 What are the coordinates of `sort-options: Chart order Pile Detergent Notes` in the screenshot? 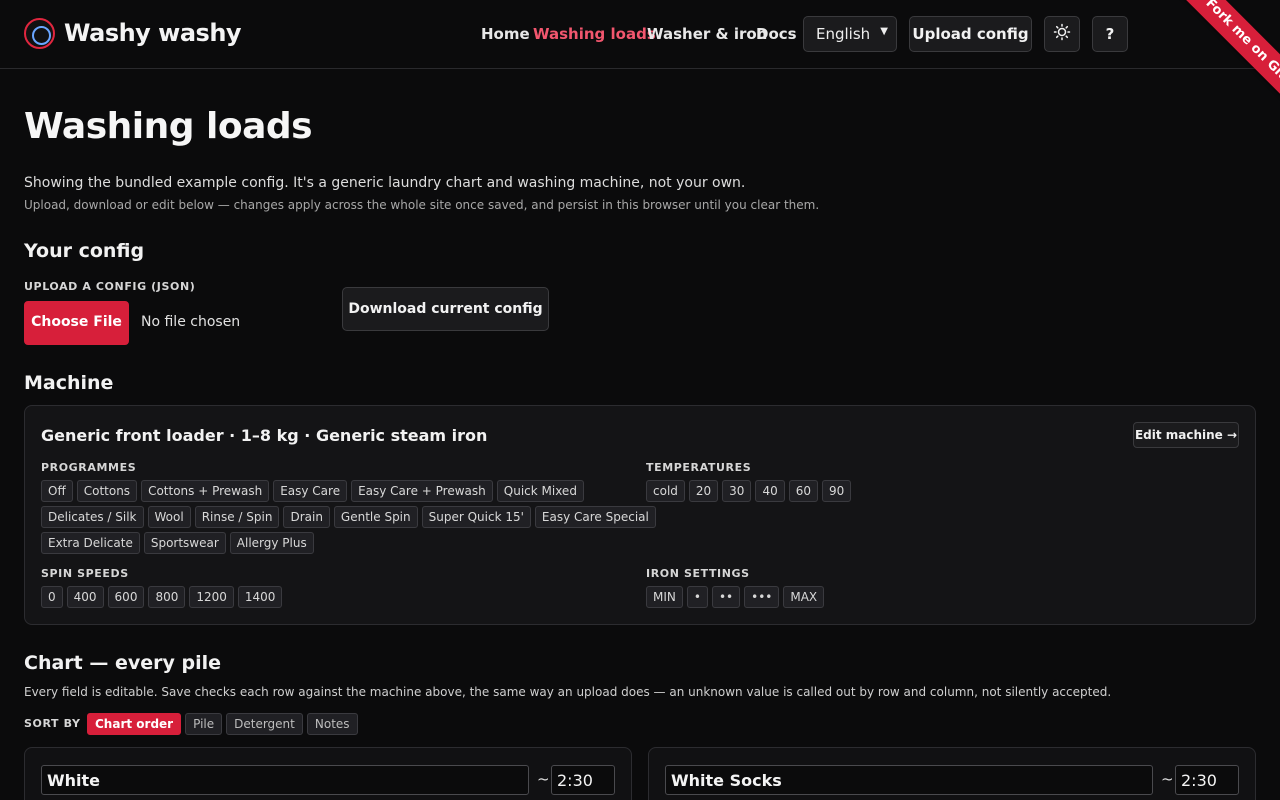 It's located at (222, 724).